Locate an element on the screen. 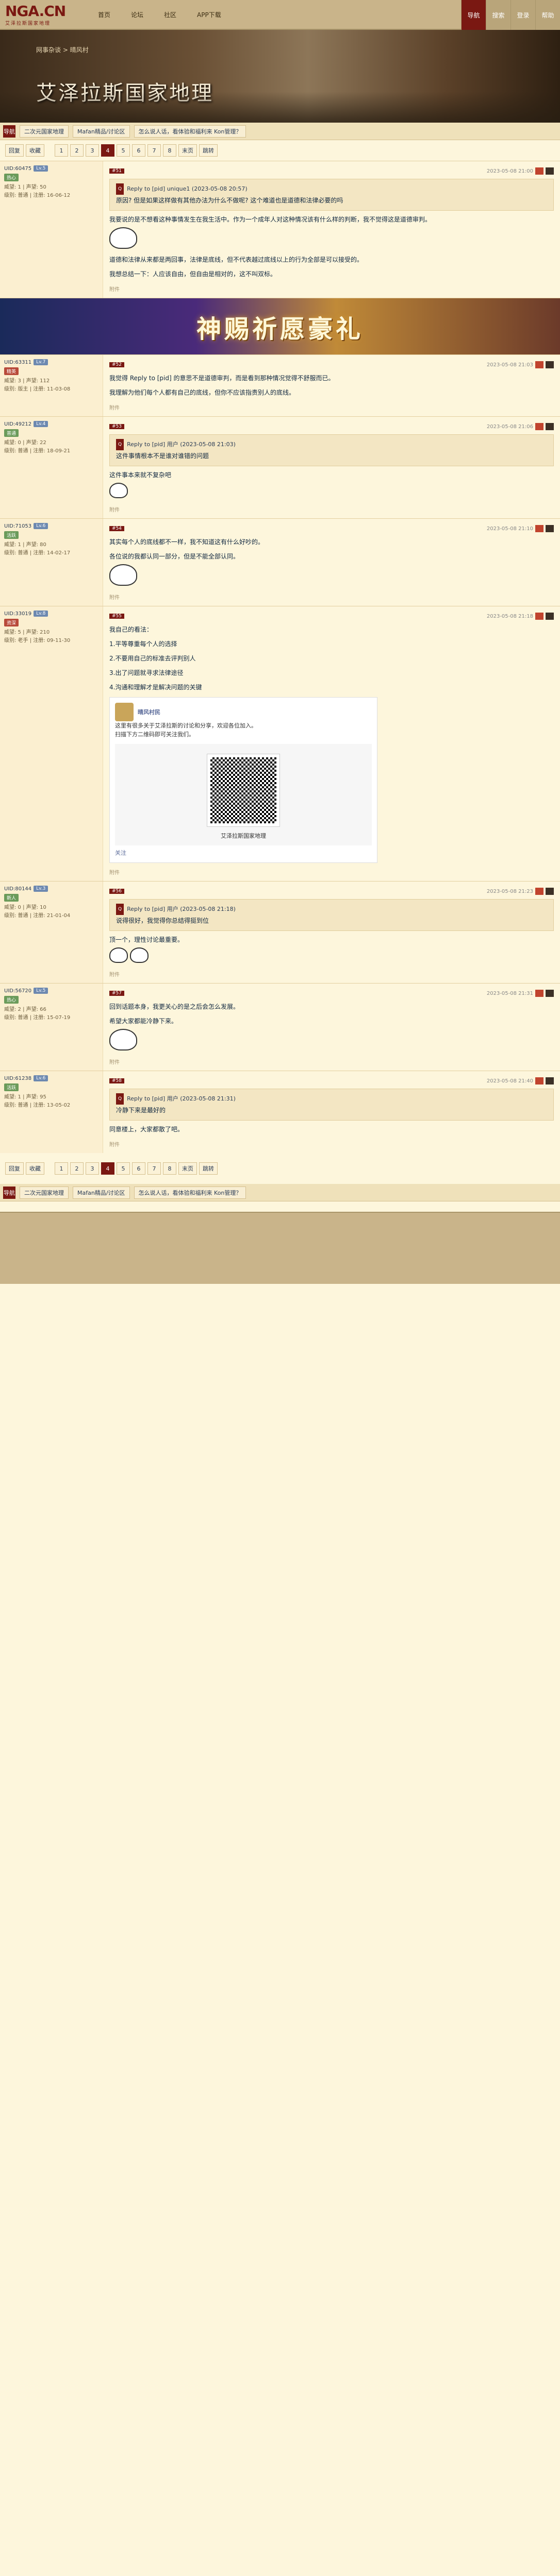  quote-text: 冷静下来是最好的 is located at coordinates (141, 1110).